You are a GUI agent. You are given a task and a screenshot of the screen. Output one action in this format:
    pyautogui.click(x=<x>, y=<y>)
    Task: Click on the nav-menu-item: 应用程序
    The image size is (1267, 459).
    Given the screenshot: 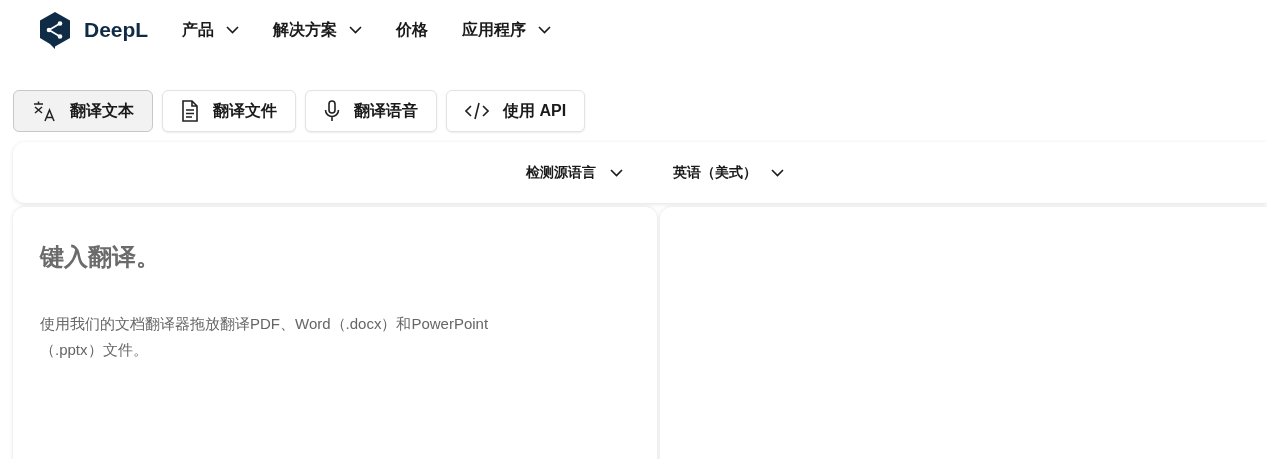 What is the action you would take?
    pyautogui.click(x=507, y=30)
    